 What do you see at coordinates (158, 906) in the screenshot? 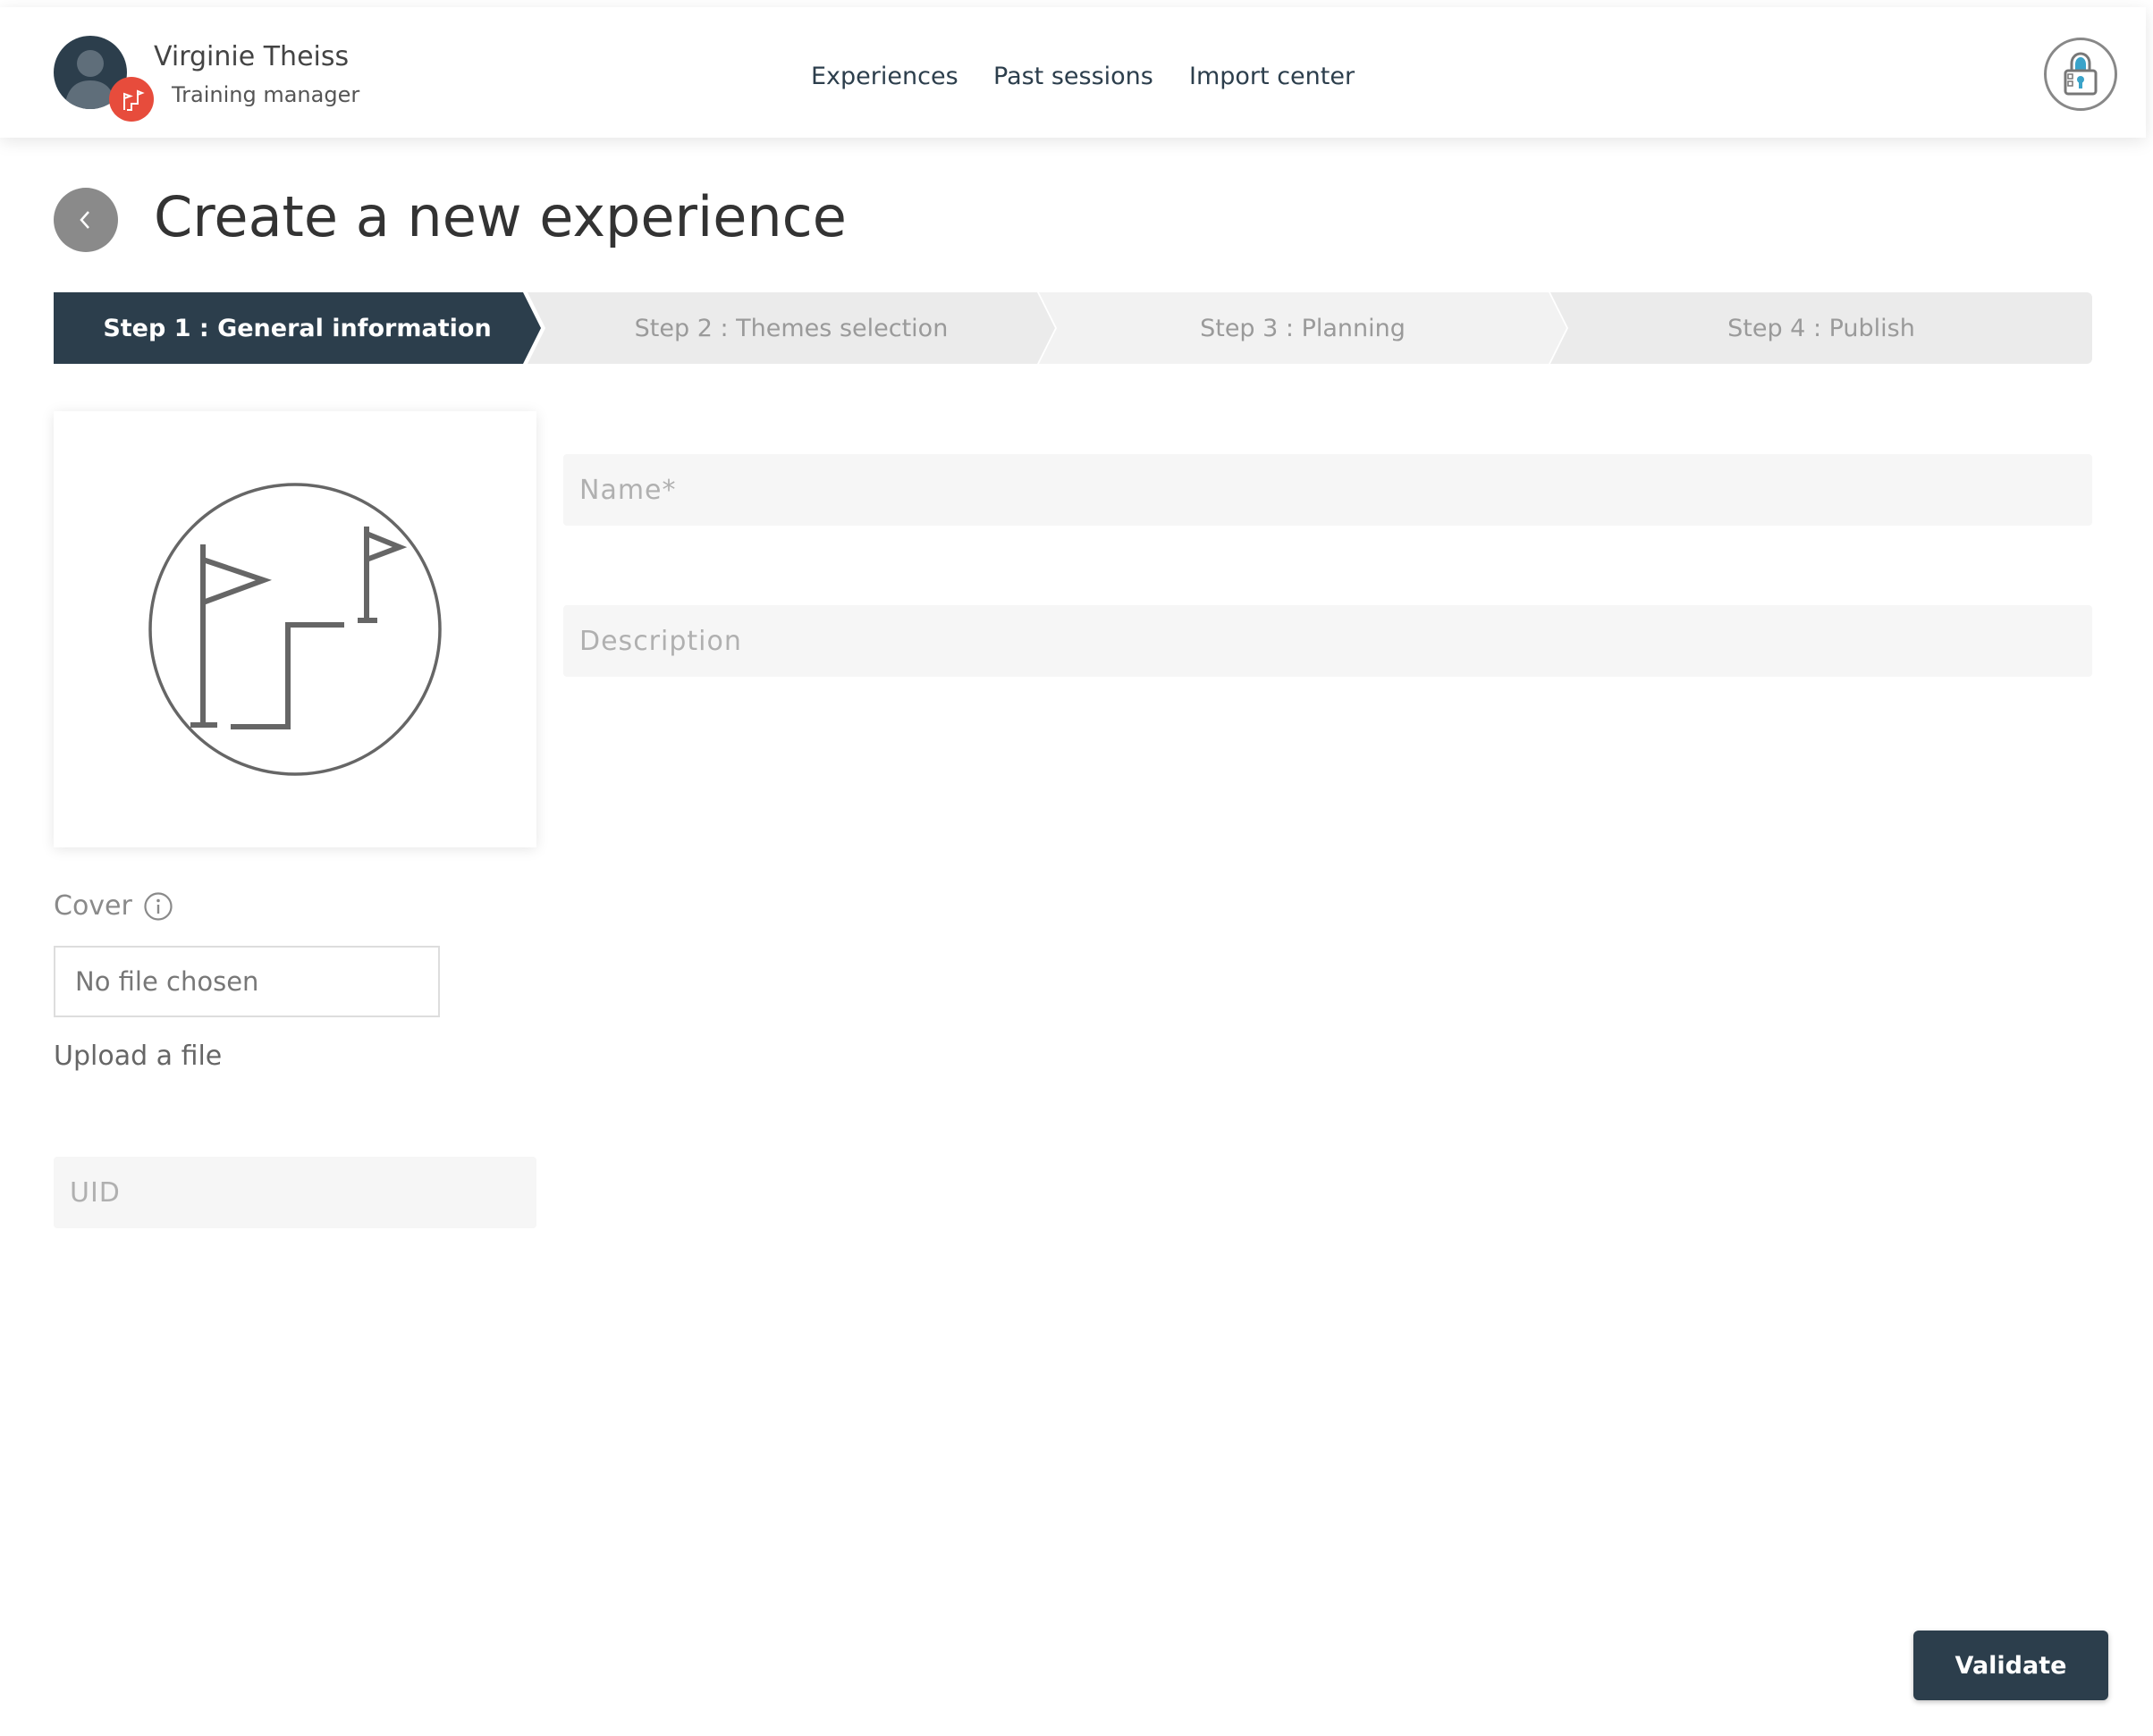
I see `info-icon` at bounding box center [158, 906].